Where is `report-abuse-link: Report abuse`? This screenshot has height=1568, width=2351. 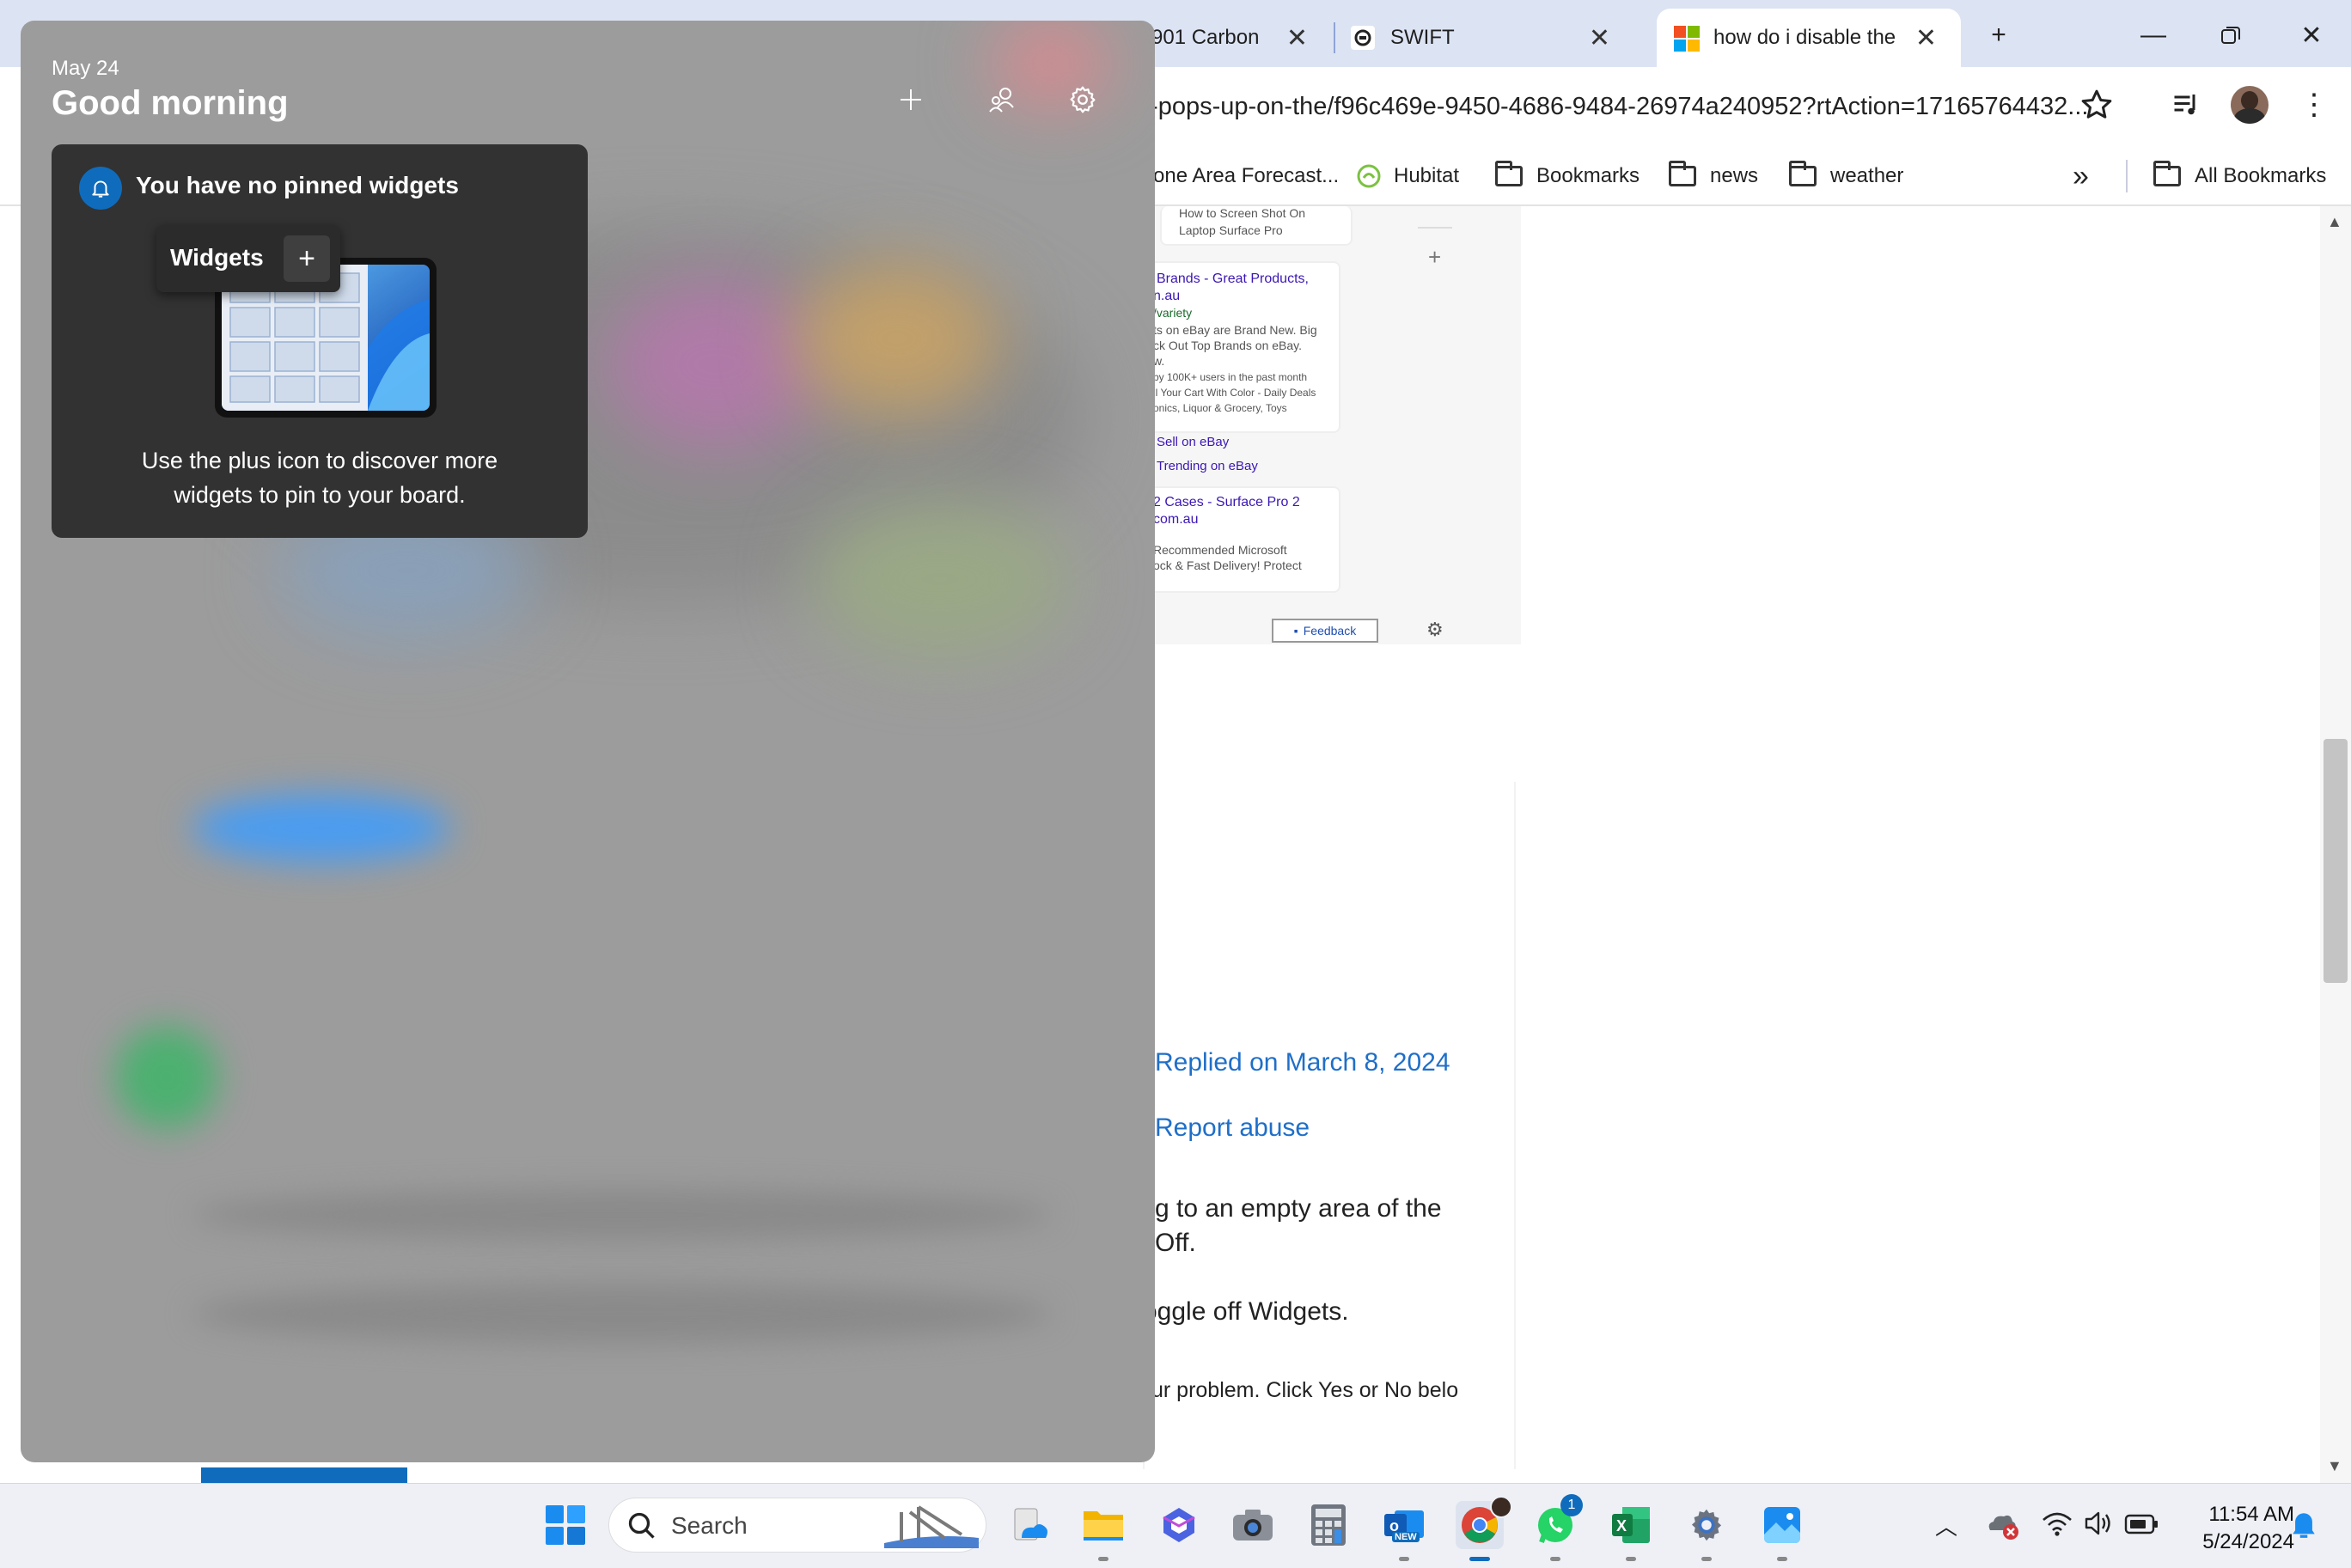 report-abuse-link: Report abuse is located at coordinates (1232, 1128).